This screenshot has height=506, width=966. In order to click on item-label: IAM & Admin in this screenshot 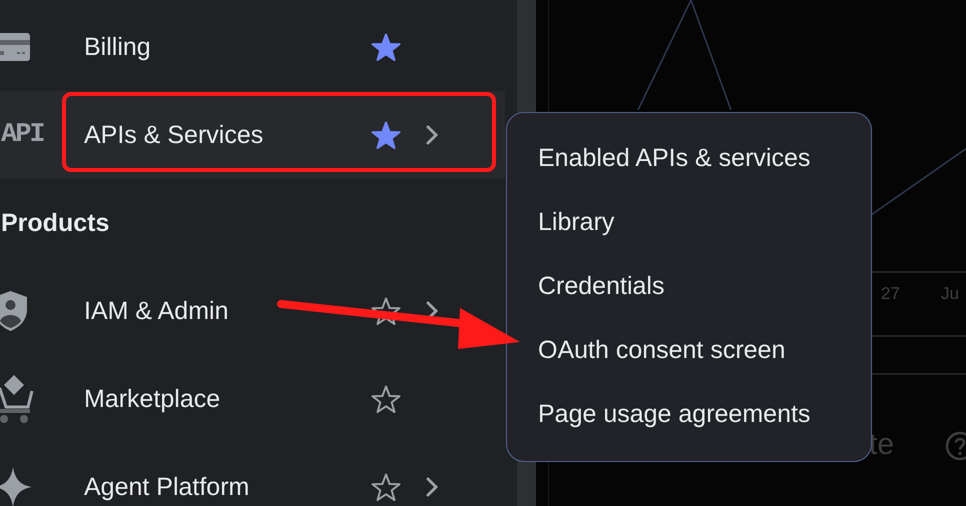, I will do `click(157, 311)`.